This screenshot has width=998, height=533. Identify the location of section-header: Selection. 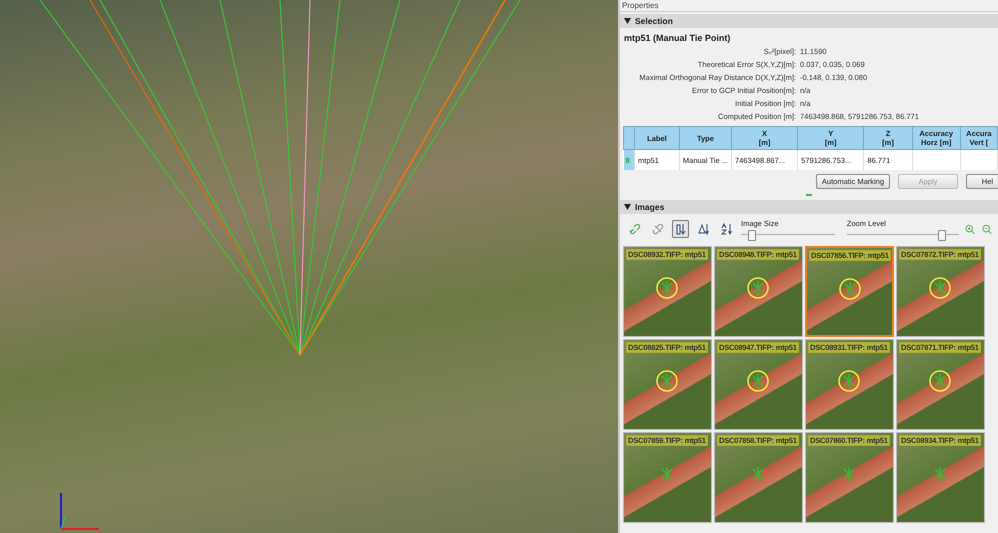
(809, 21).